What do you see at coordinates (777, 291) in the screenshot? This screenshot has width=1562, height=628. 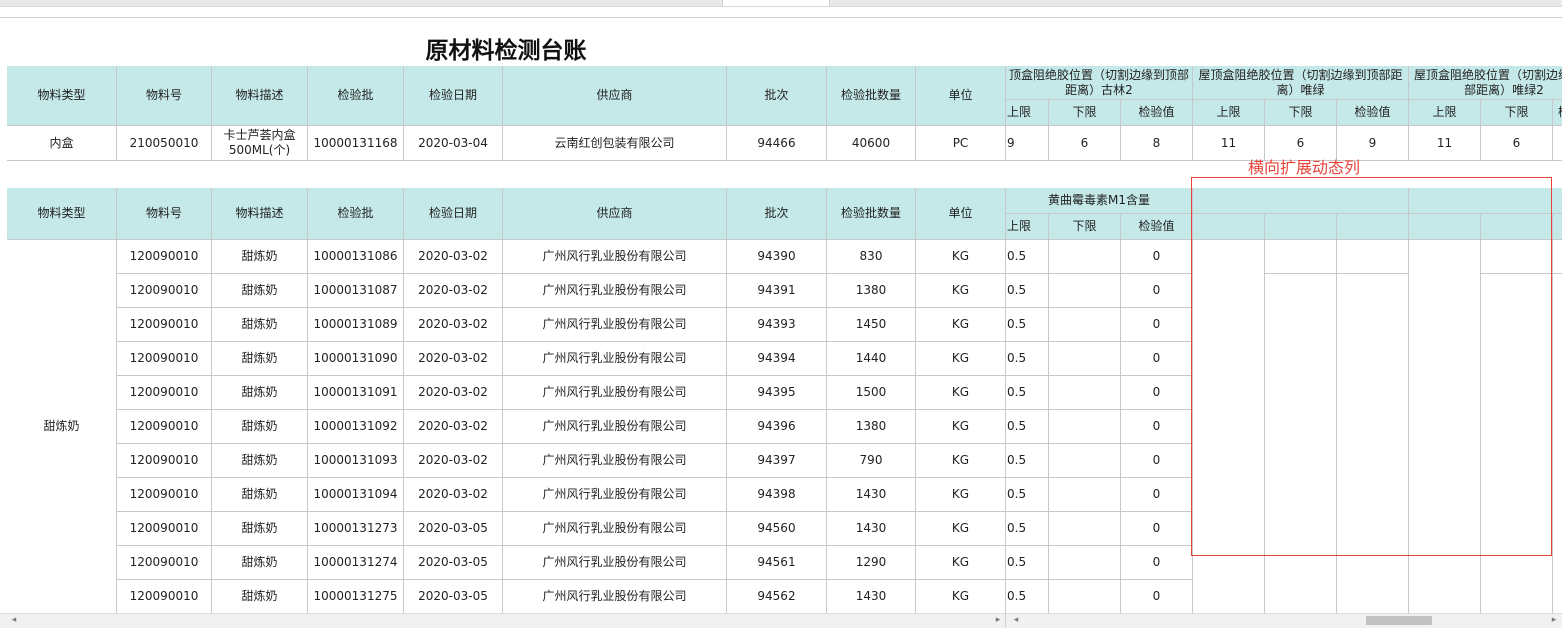 I see `table-cell: 94391` at bounding box center [777, 291].